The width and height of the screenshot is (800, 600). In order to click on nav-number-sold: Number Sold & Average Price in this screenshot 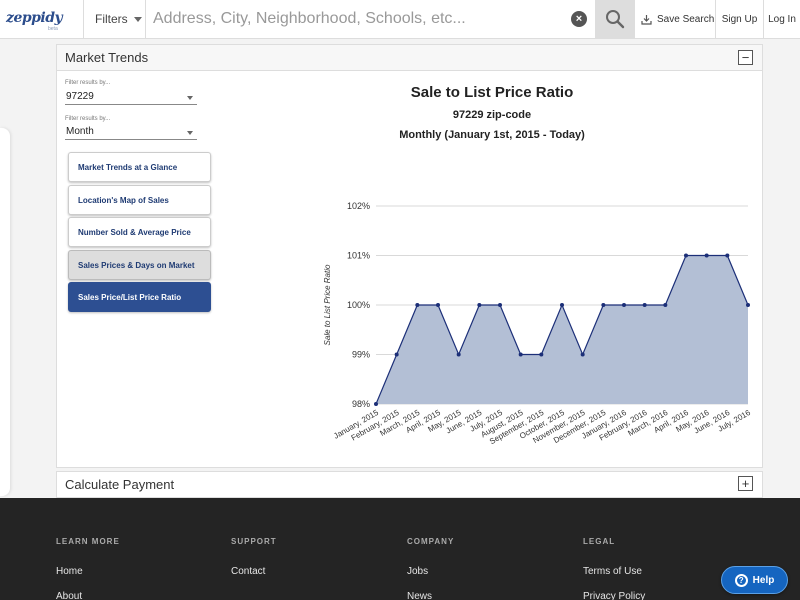, I will do `click(139, 232)`.